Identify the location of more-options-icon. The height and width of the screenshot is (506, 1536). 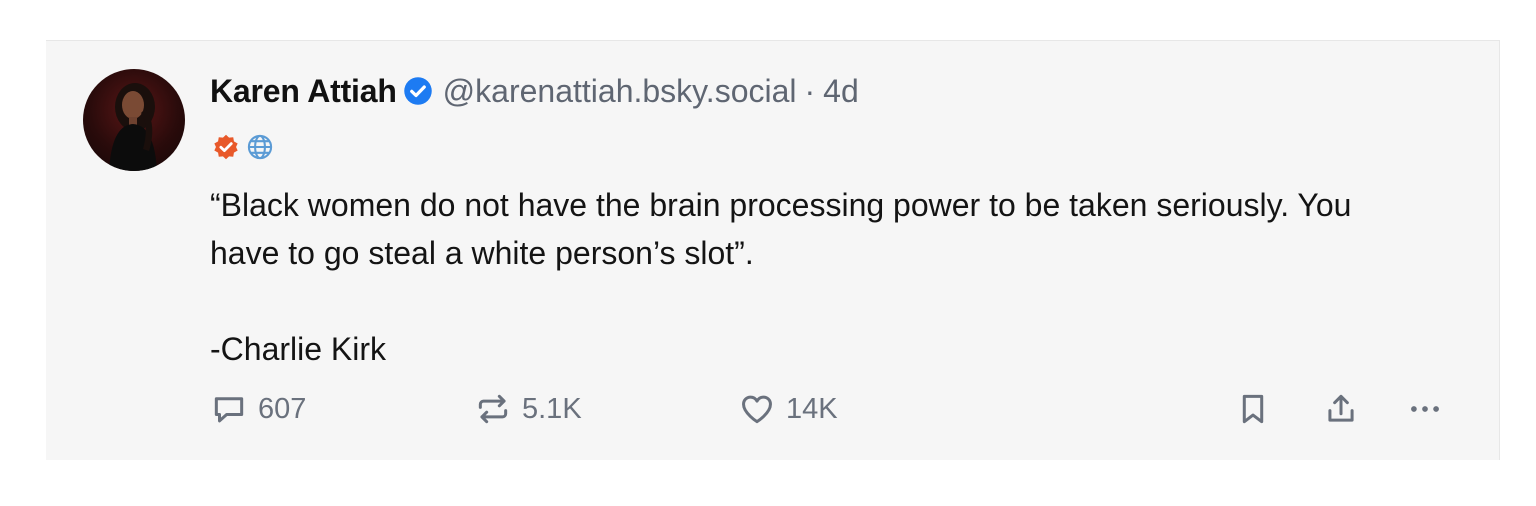
(1425, 409).